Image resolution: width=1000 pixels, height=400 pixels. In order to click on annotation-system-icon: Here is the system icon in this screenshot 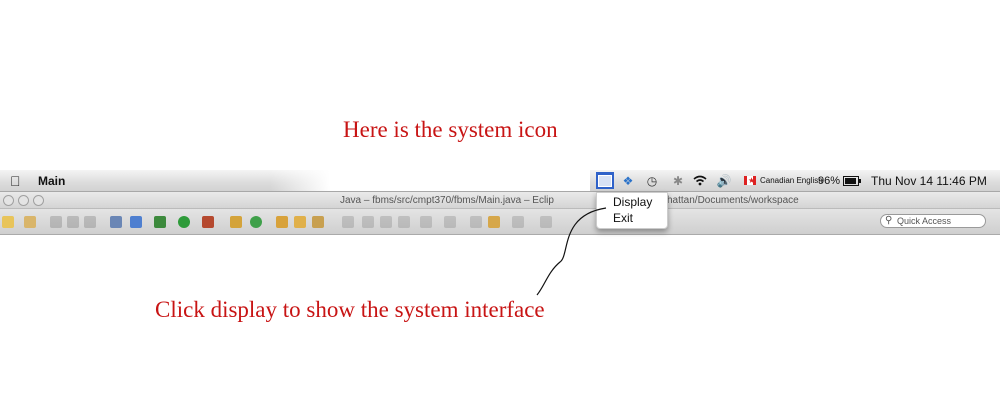, I will do `click(450, 129)`.